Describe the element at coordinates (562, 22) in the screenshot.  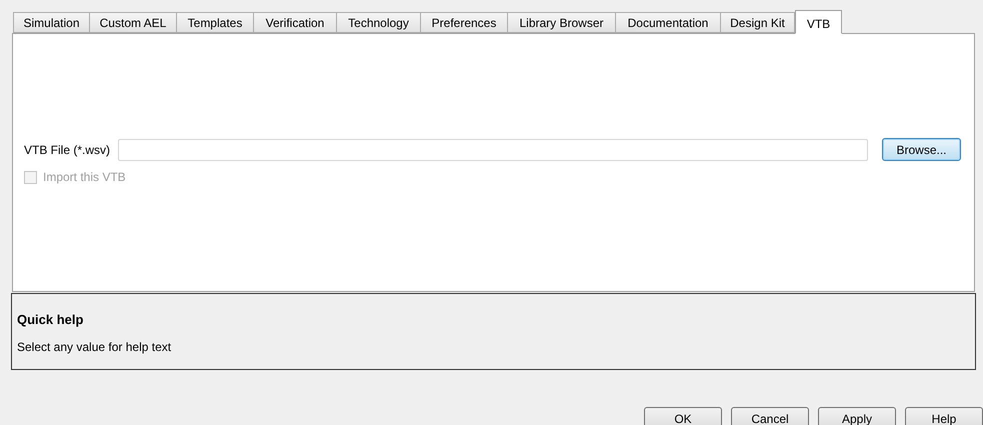
I see `tab: Library Browser` at that location.